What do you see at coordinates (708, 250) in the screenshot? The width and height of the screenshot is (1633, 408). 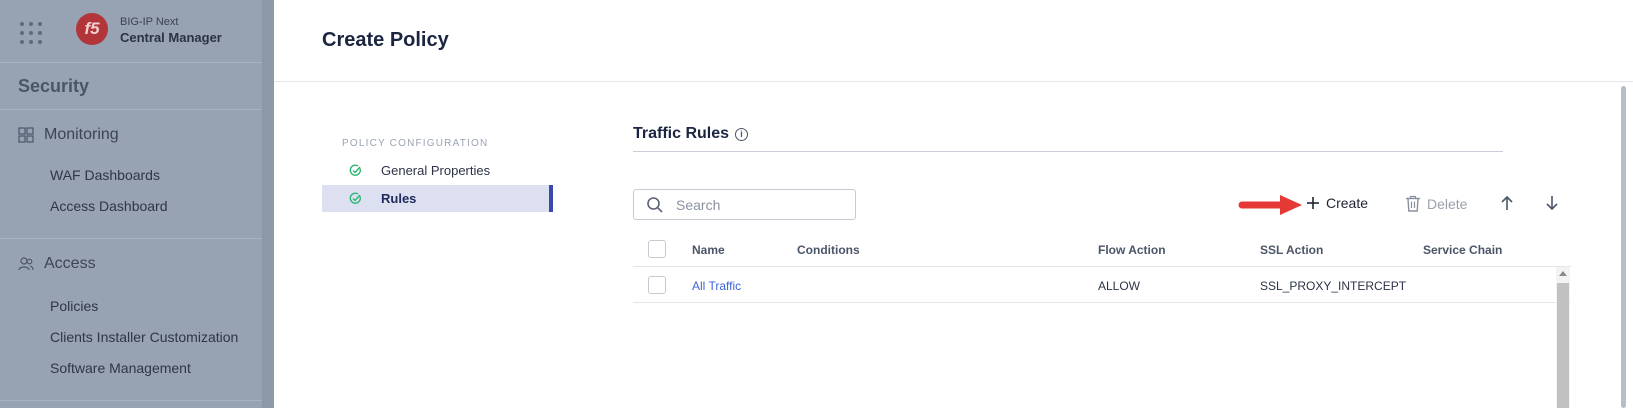 I see `column-header-name: Name` at bounding box center [708, 250].